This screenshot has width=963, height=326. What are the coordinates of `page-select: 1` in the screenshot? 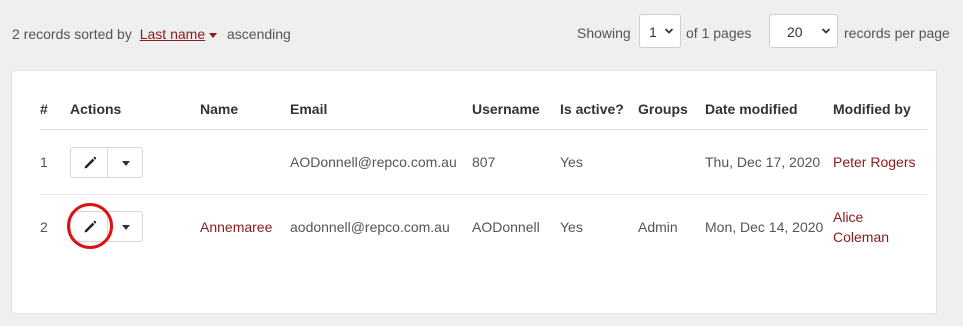 It's located at (660, 31).